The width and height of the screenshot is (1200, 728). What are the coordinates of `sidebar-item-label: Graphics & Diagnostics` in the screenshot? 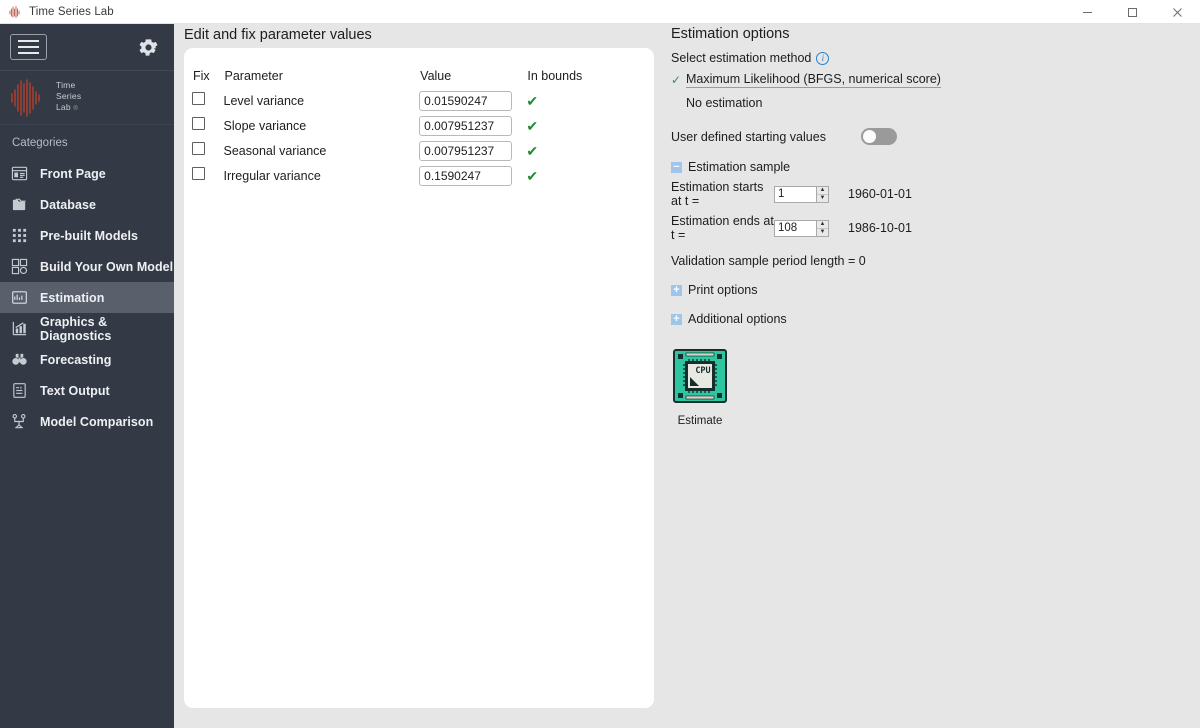 It's located at (76, 328).